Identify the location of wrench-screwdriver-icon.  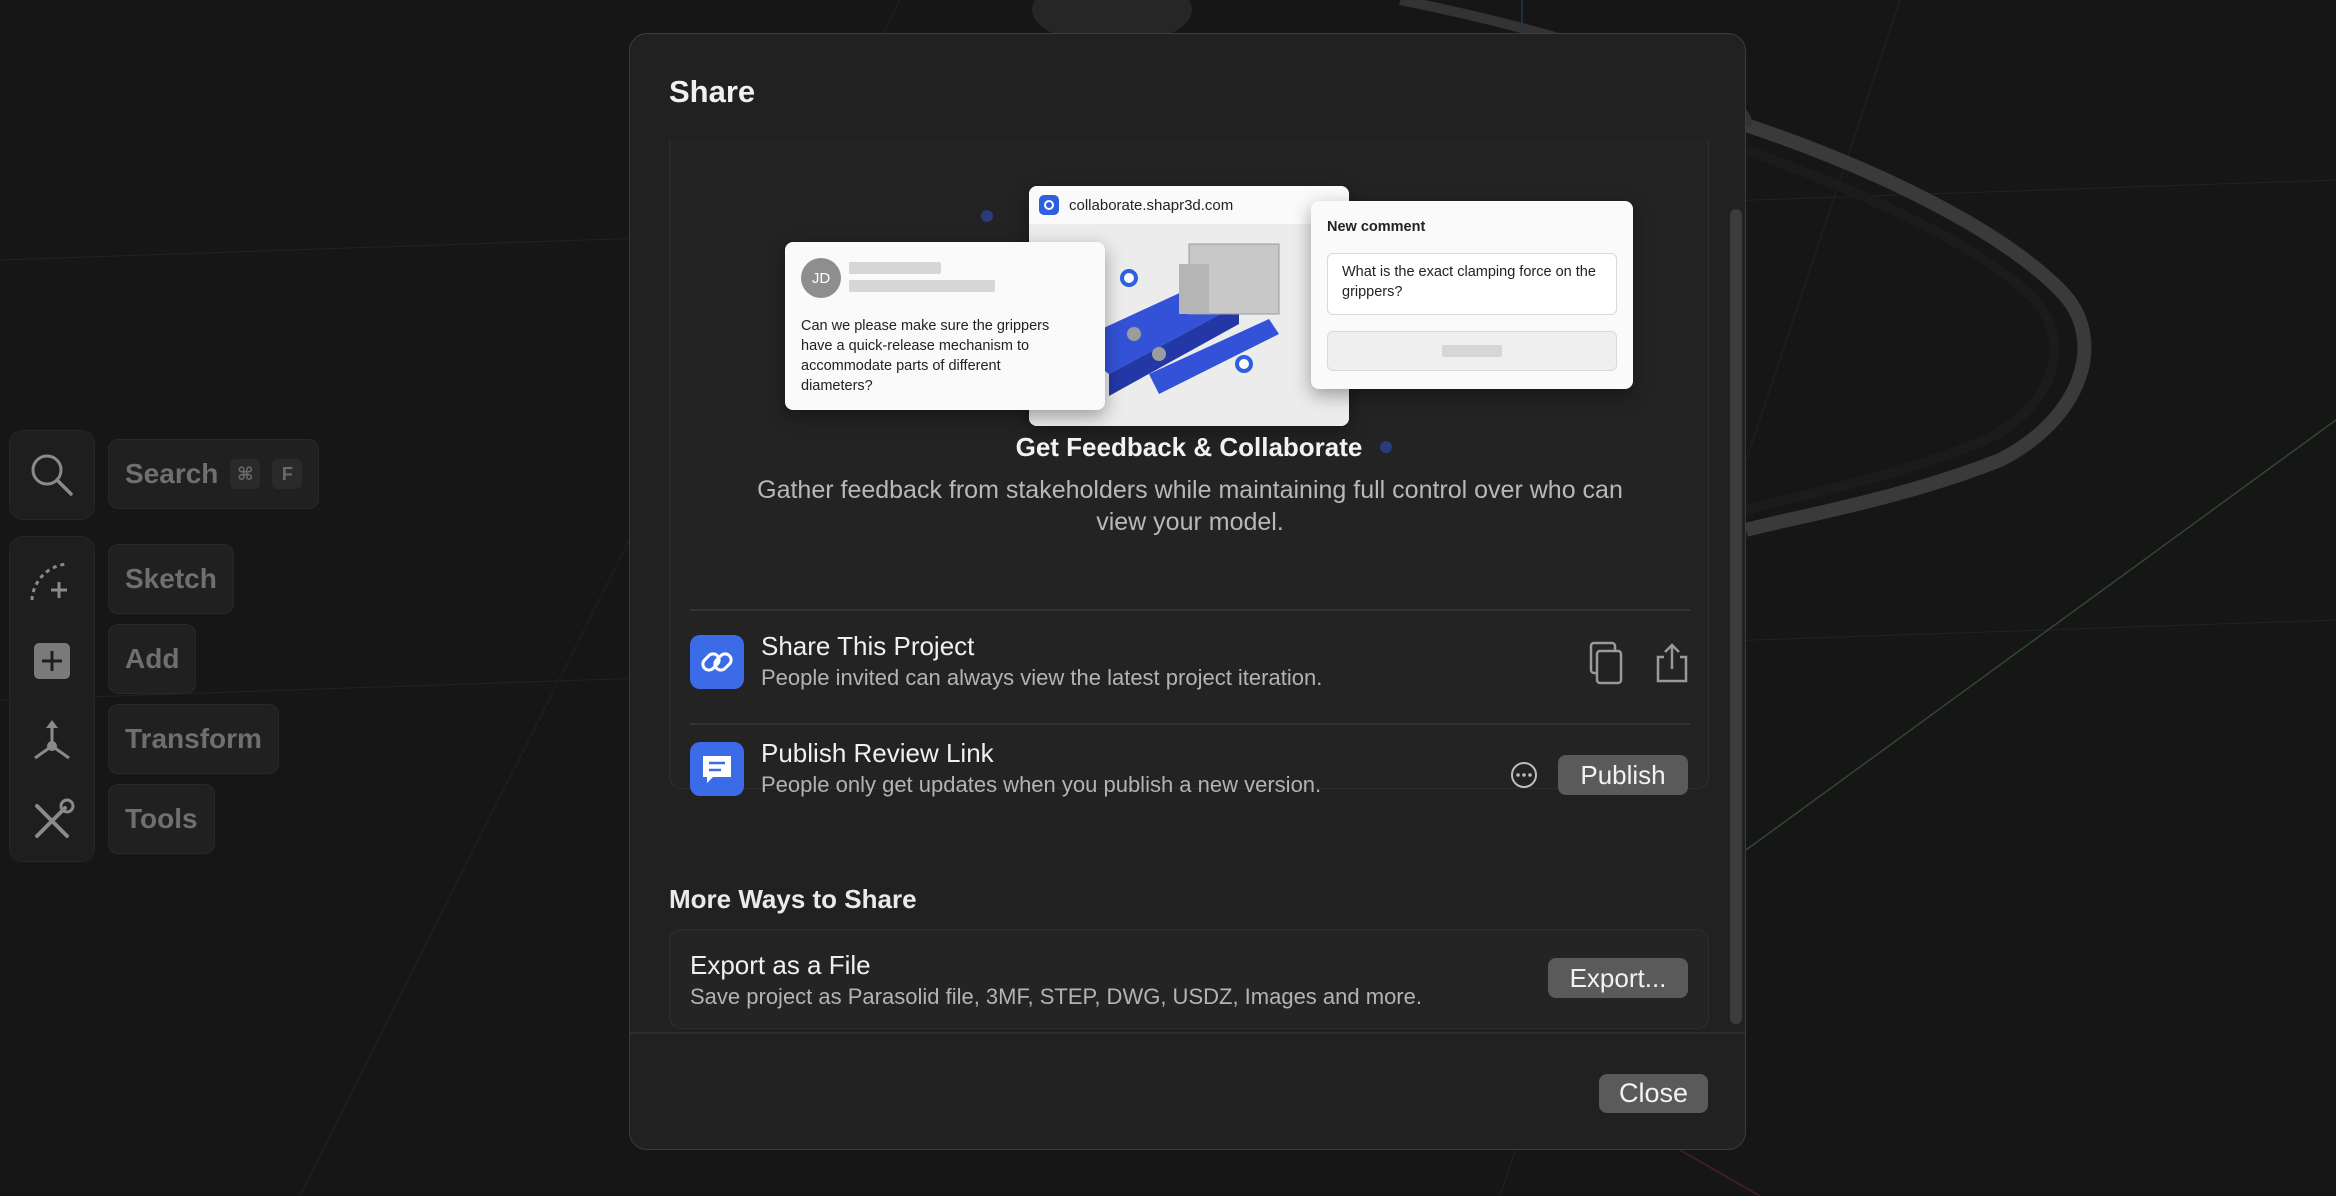
(55, 818).